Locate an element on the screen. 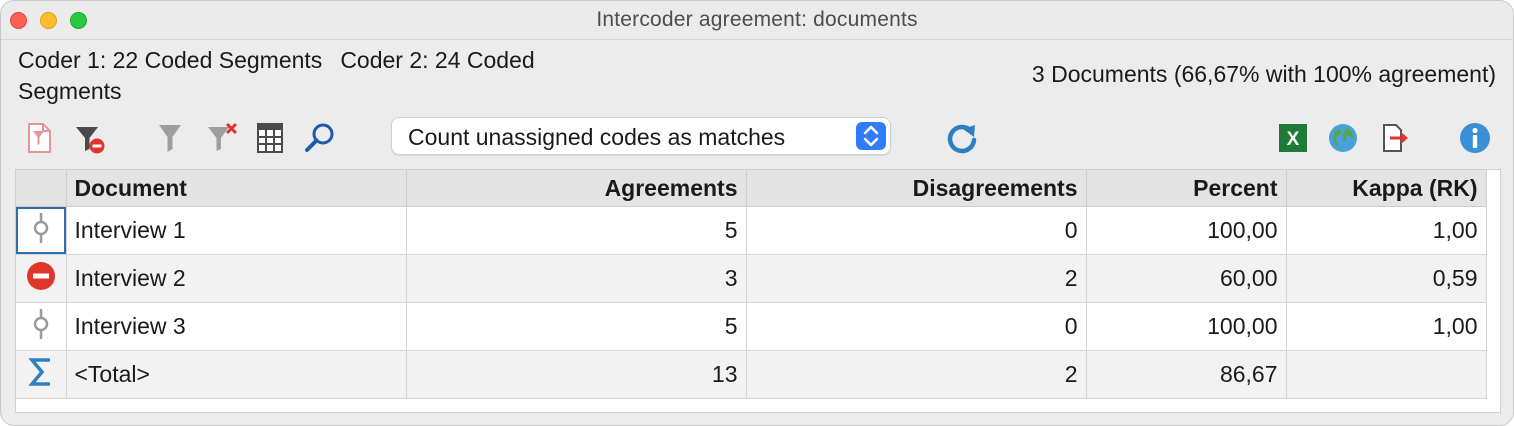 Image resolution: width=1514 pixels, height=426 pixels. sum-icon is located at coordinates (41, 374).